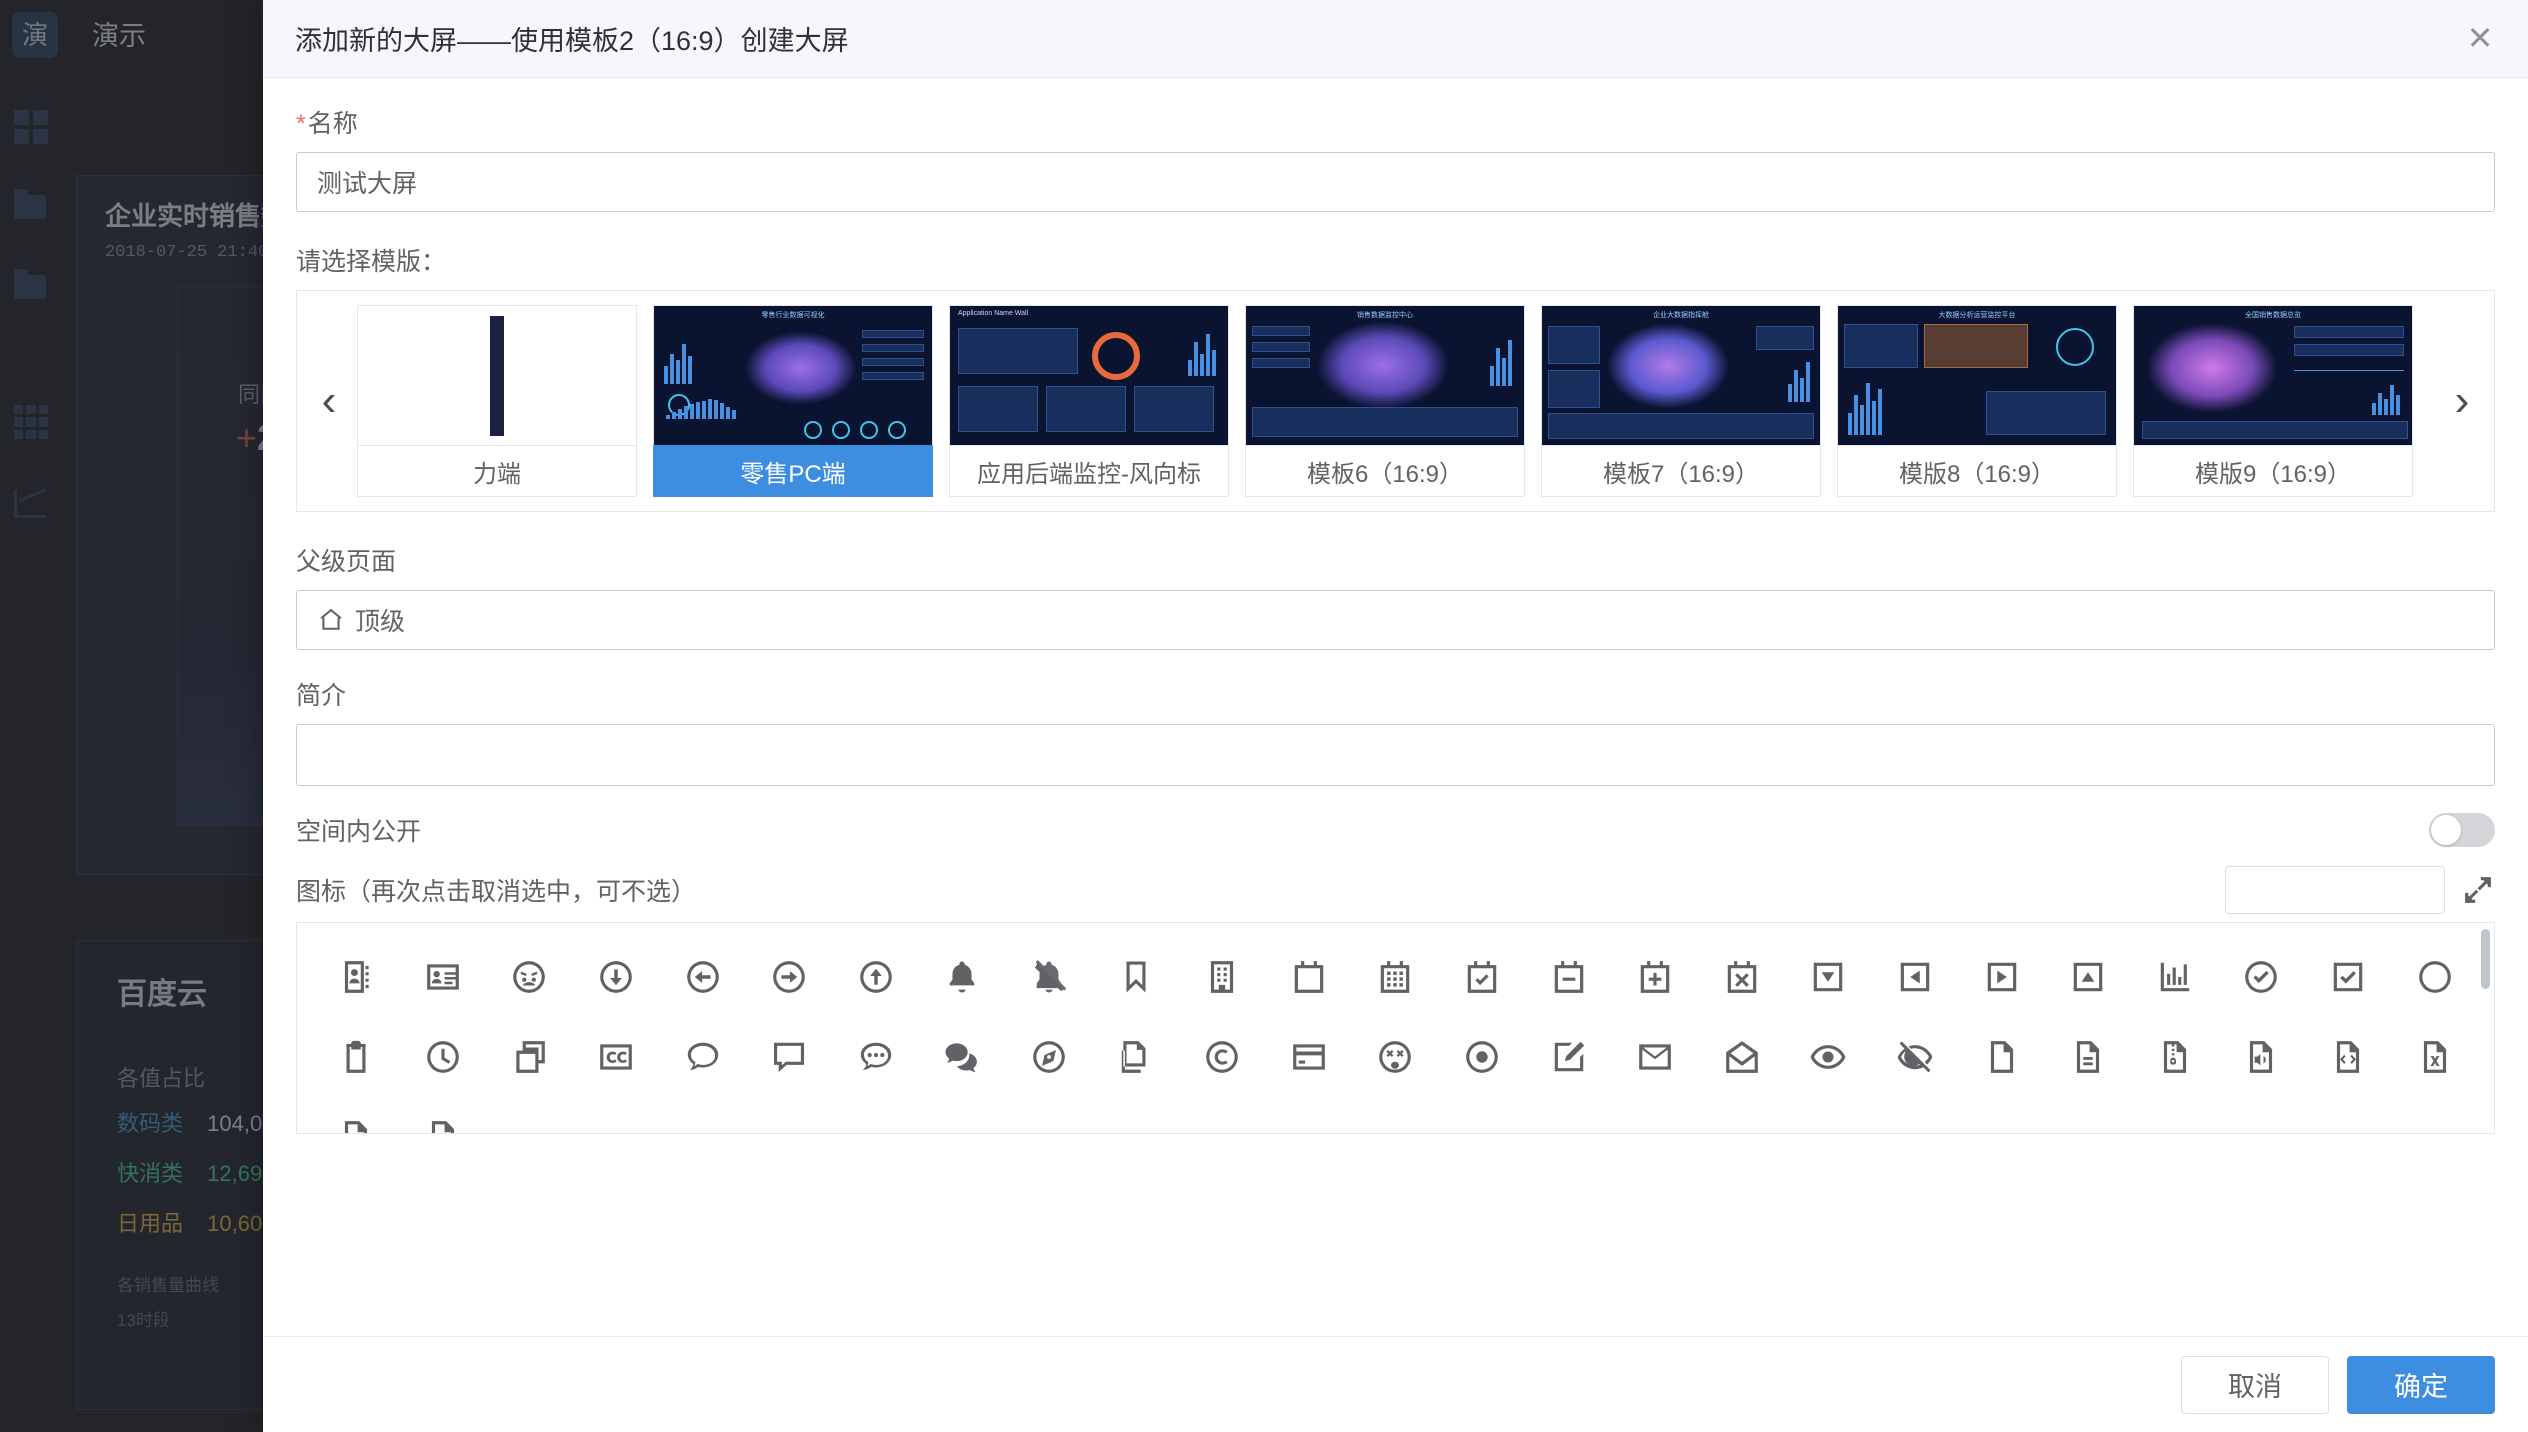 The width and height of the screenshot is (2528, 1432). I want to click on comments-icon, so click(962, 1057).